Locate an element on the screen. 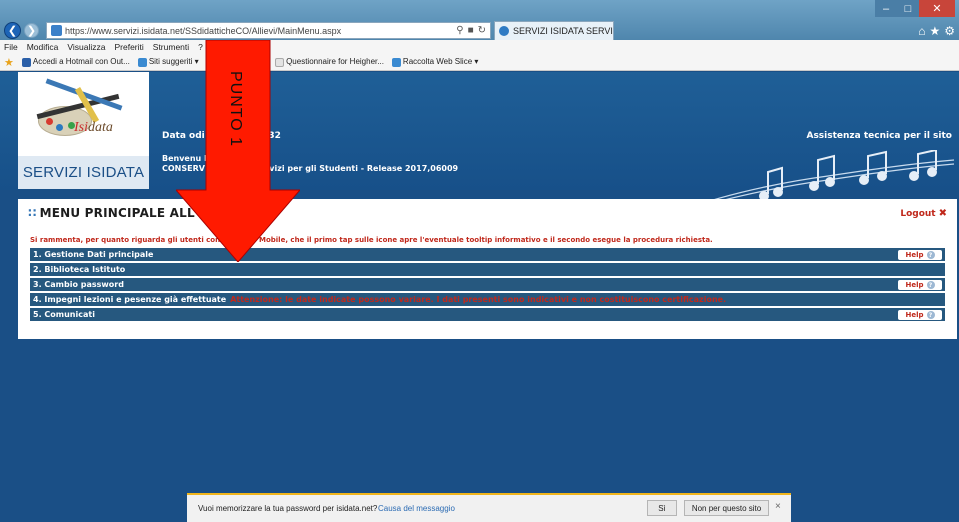 The image size is (959, 522). refresh-icon: ↻ is located at coordinates (482, 30).